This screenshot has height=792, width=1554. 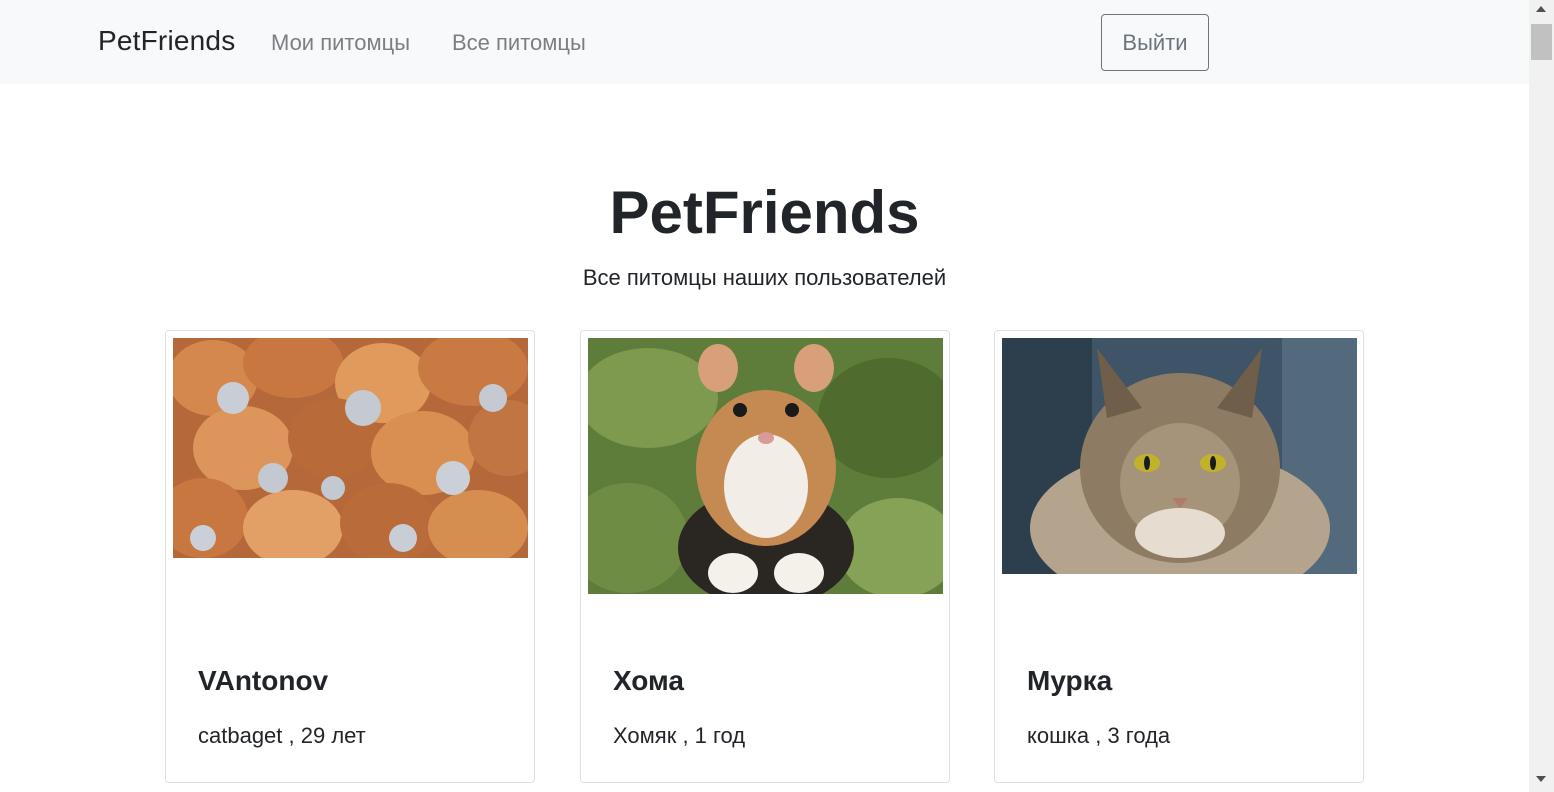 What do you see at coordinates (340, 43) in the screenshot?
I see `nav-link-my-pets: Мои питомцы` at bounding box center [340, 43].